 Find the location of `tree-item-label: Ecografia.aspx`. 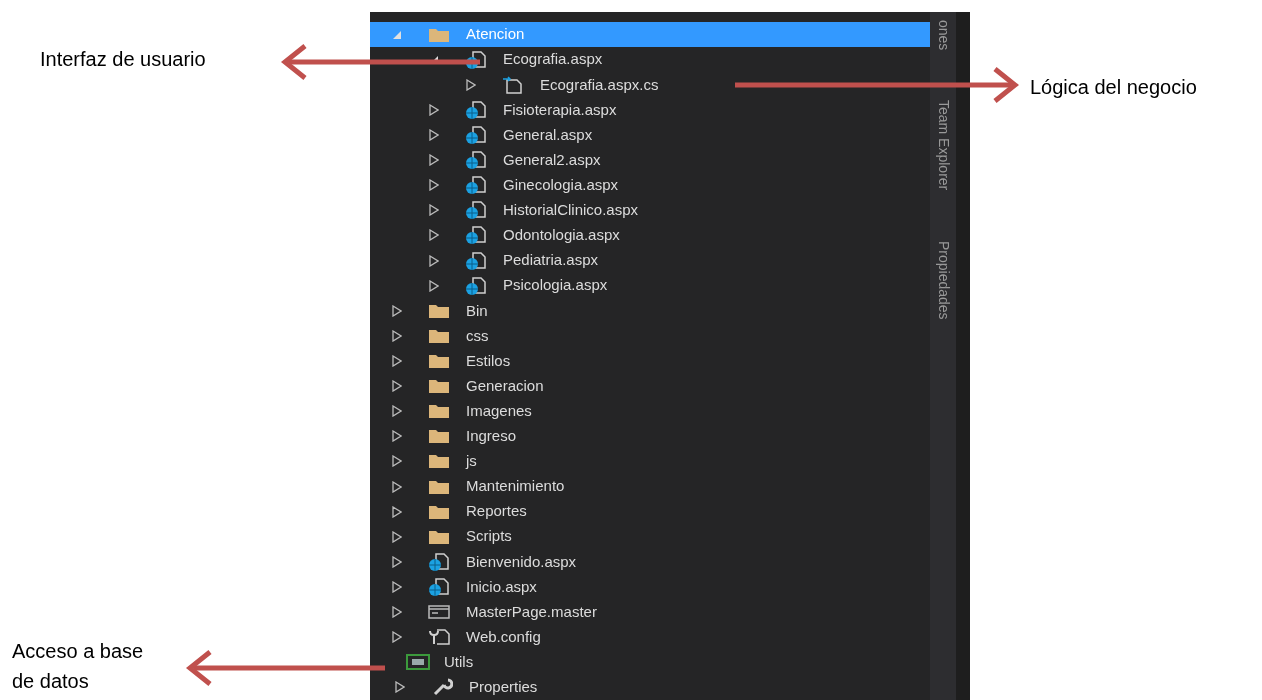

tree-item-label: Ecografia.aspx is located at coordinates (553, 59).